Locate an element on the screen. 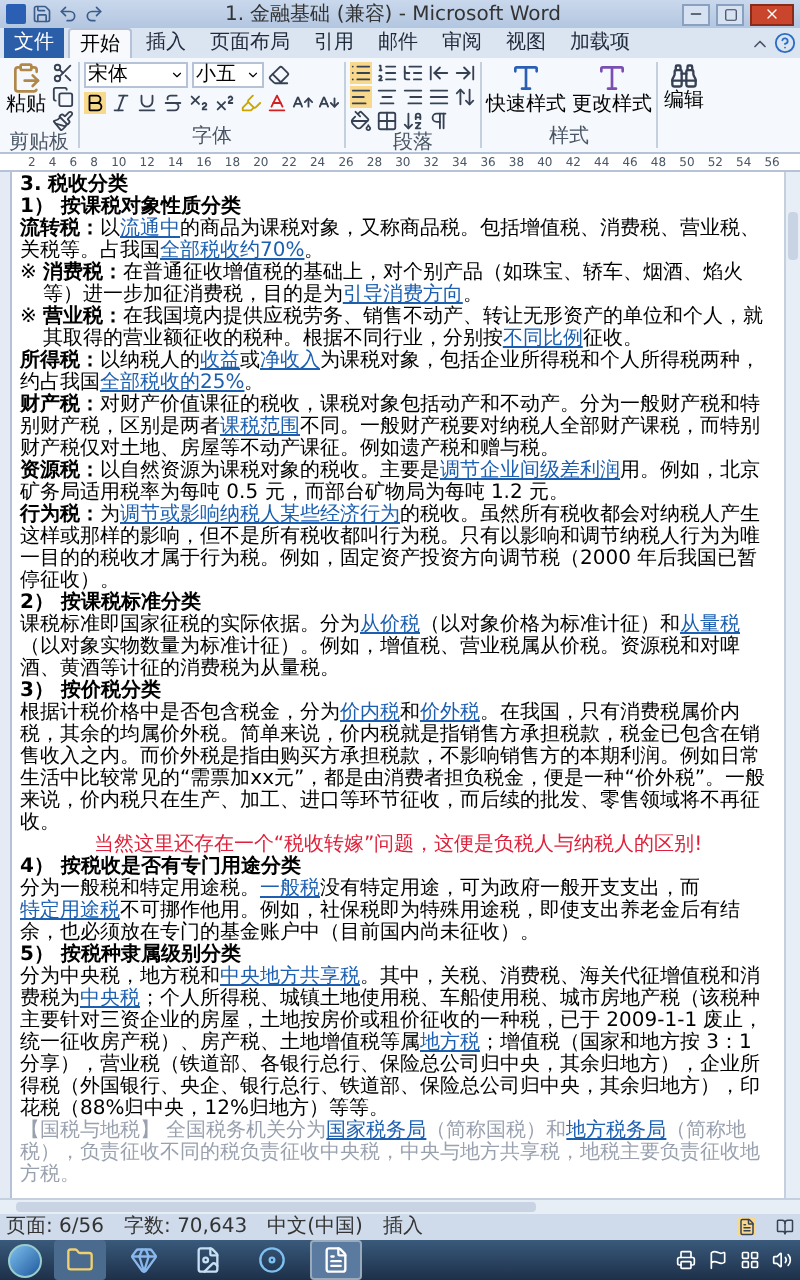 The image size is (800, 1280). hyperlink: 不同比例 is located at coordinates (542, 339).